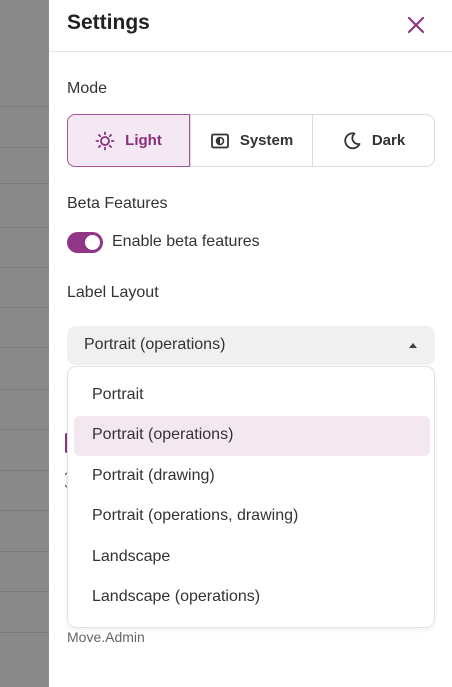 This screenshot has width=452, height=687. Describe the element at coordinates (195, 515) in the screenshot. I see `dropdown-option-label: Portrait (operations, drawing)` at that location.